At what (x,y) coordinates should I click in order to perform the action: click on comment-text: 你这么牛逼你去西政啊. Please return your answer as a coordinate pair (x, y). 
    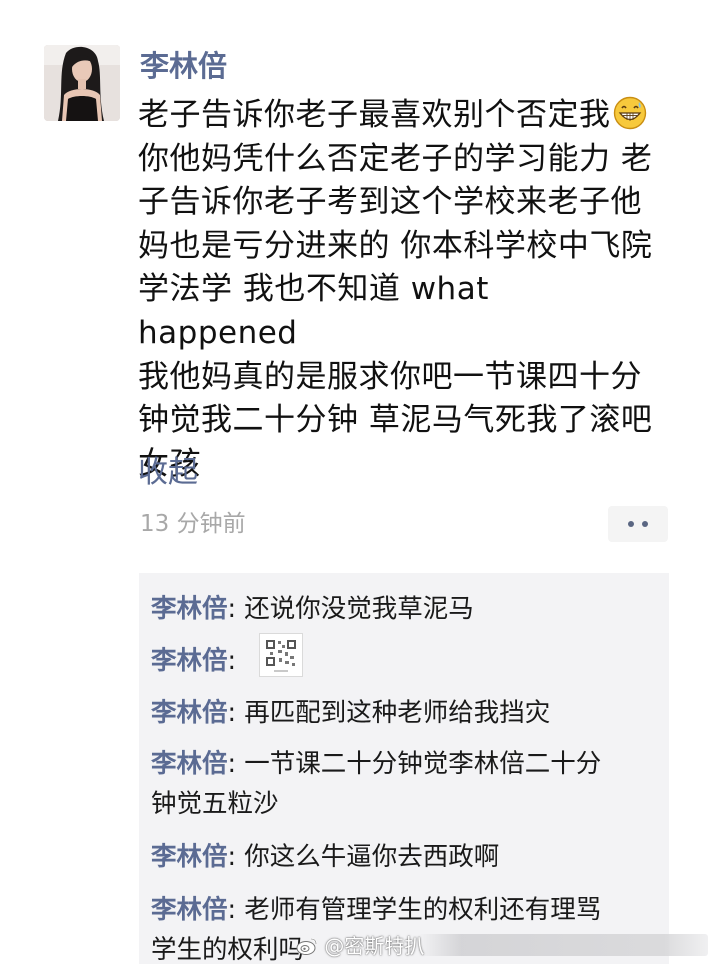
    Looking at the image, I should click on (372, 857).